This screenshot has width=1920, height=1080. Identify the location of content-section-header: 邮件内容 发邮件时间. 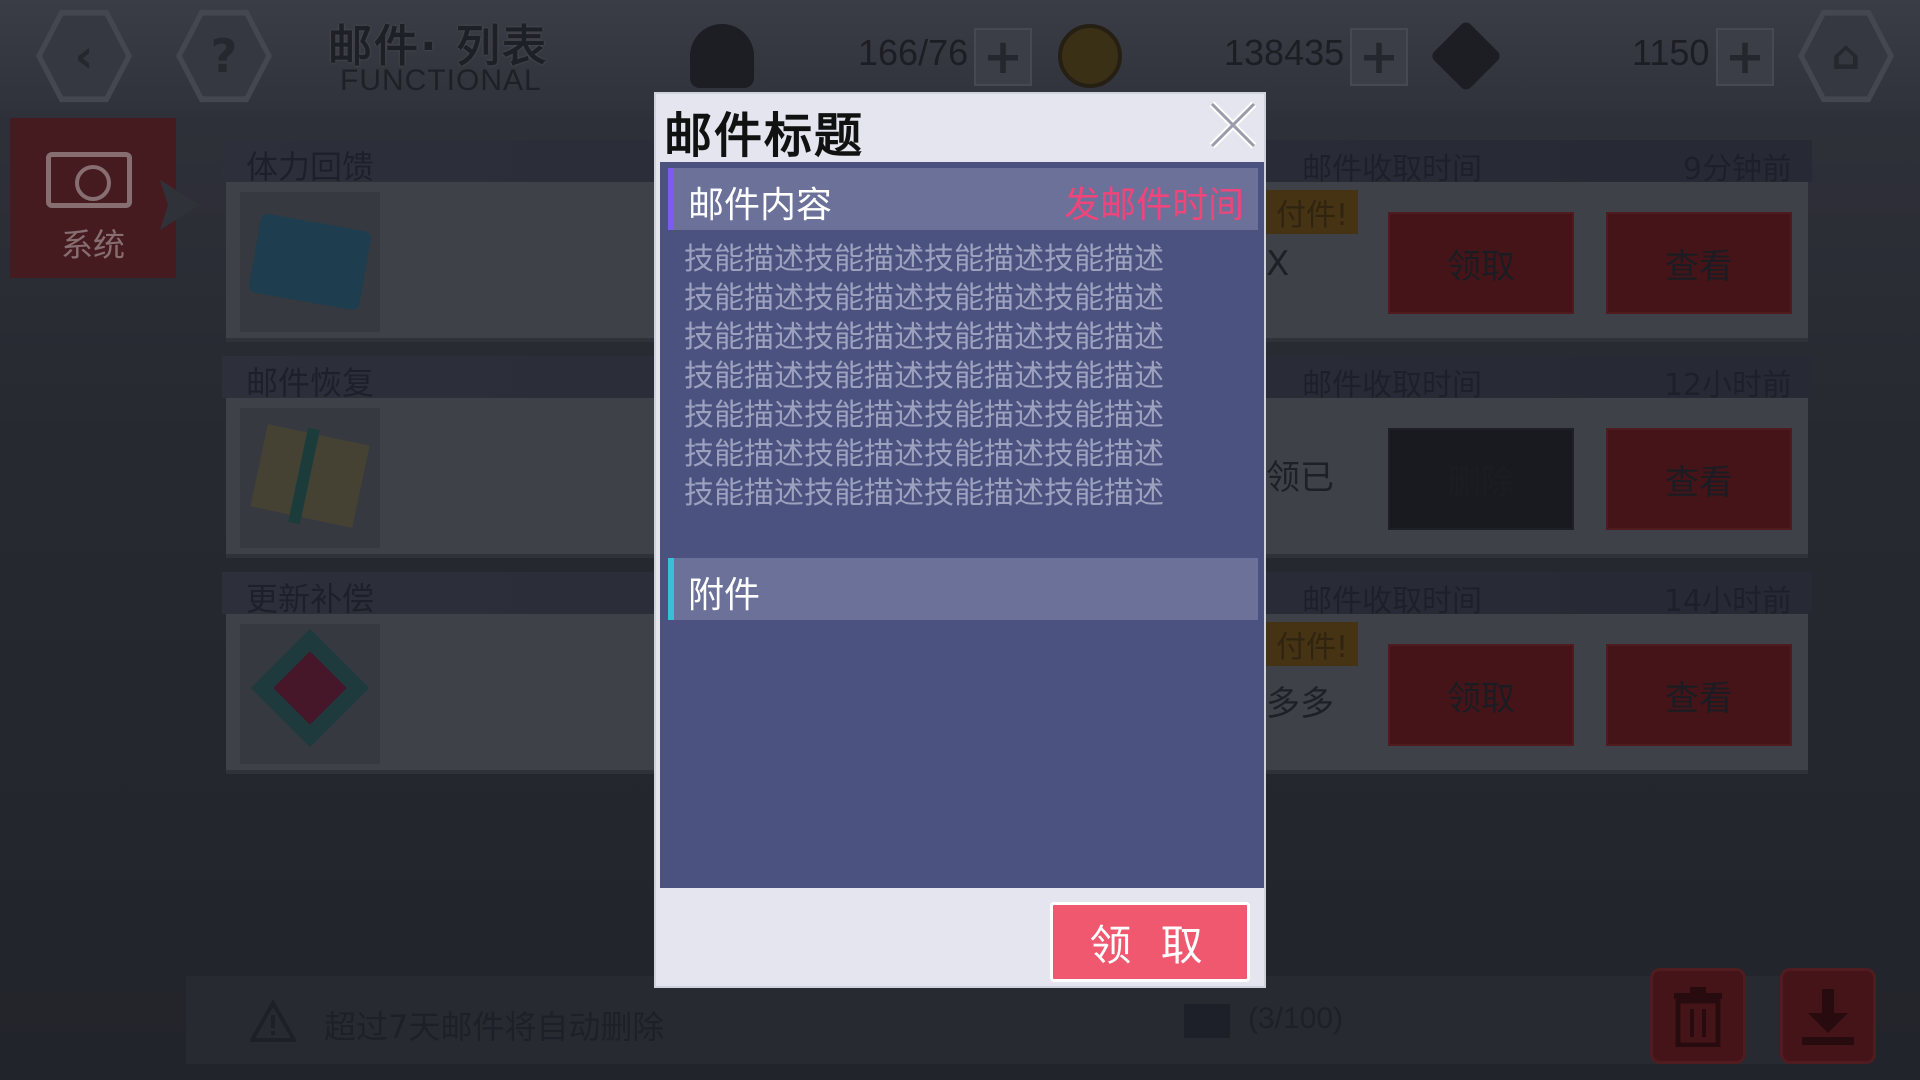
(963, 199).